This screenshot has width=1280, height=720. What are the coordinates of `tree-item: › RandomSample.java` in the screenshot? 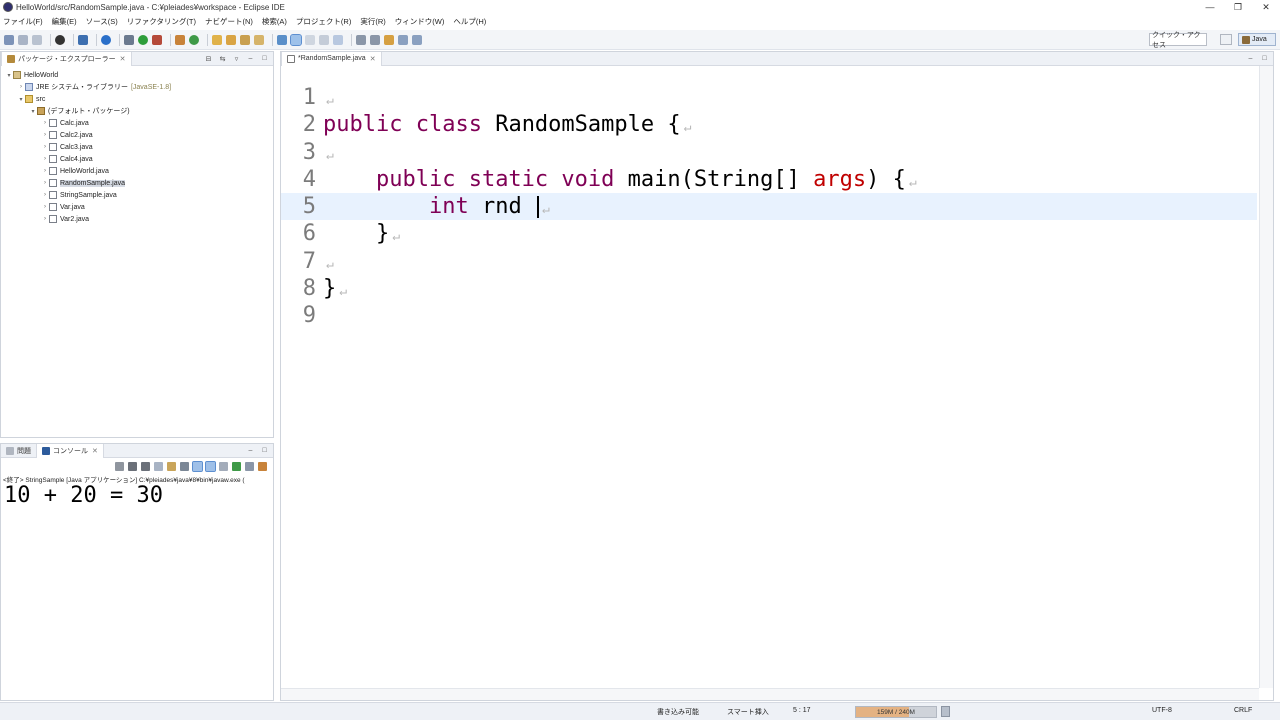 It's located at (137, 183).